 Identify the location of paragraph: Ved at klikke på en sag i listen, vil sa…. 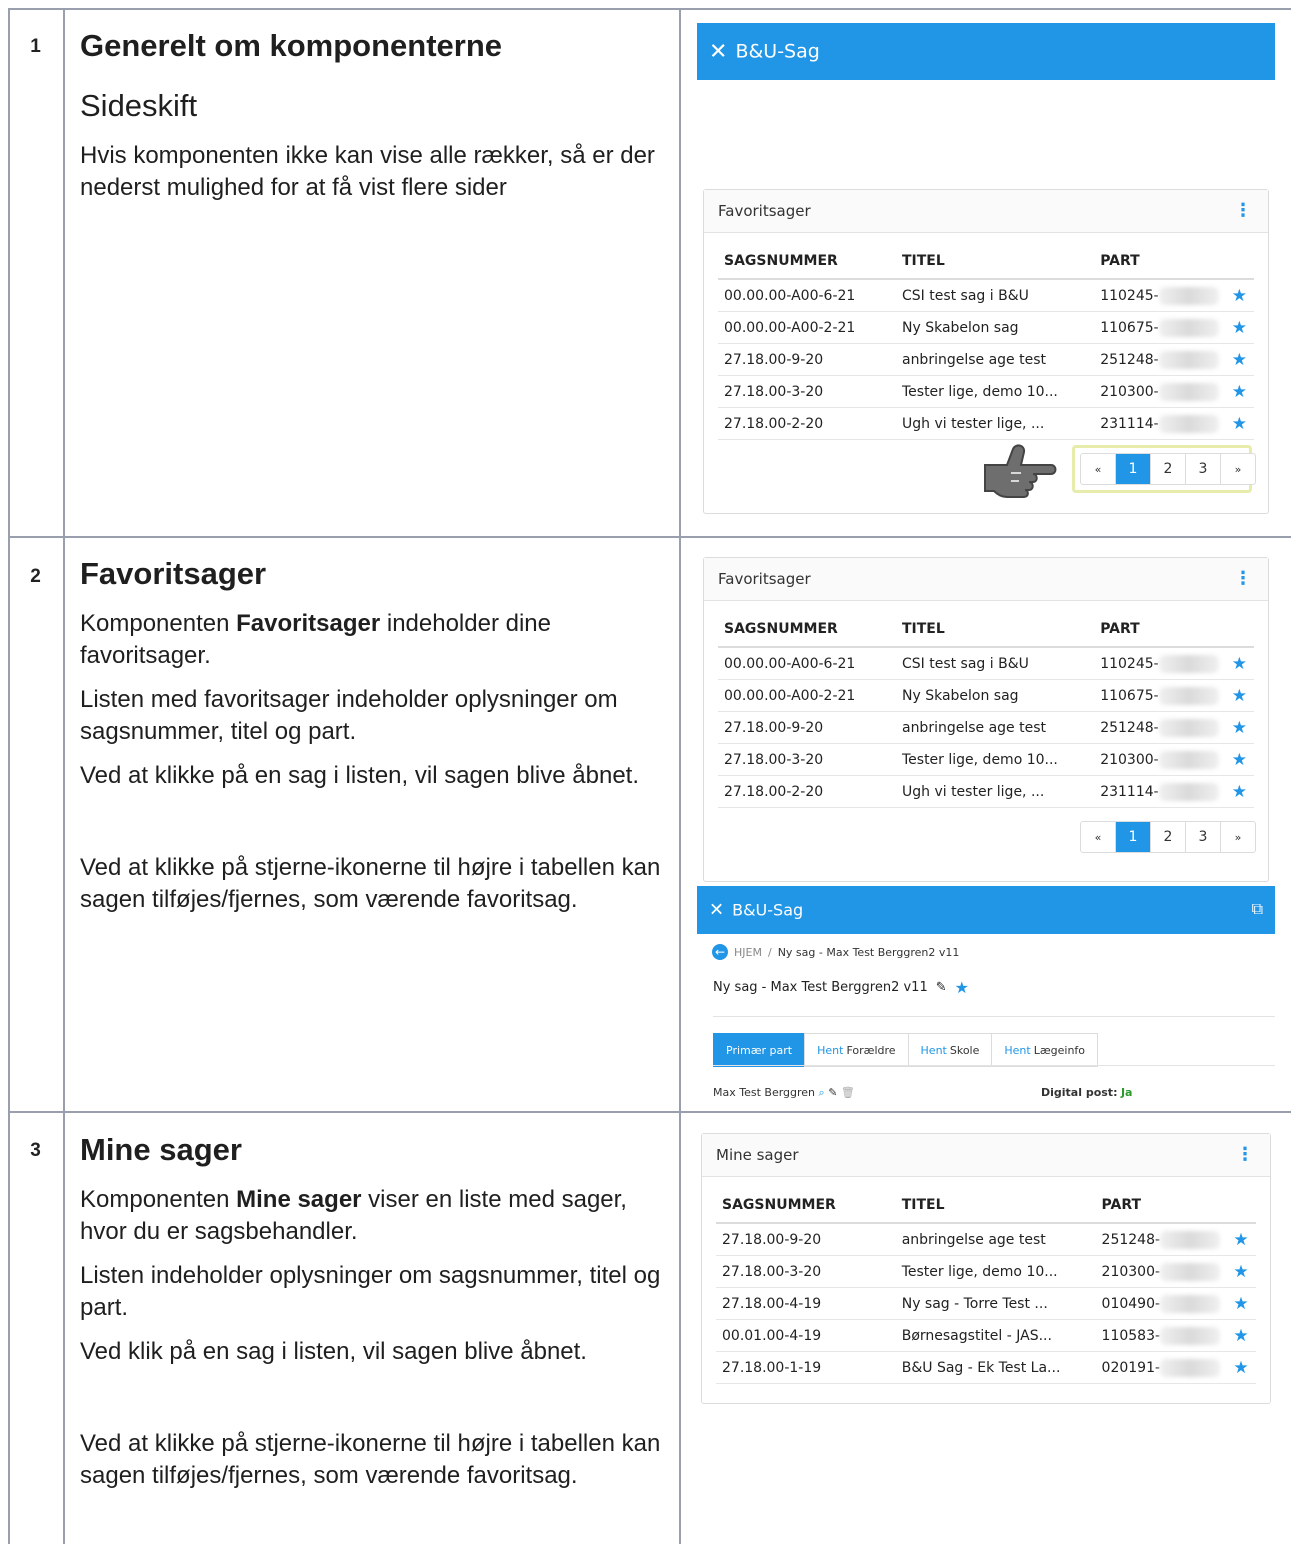
(360, 775).